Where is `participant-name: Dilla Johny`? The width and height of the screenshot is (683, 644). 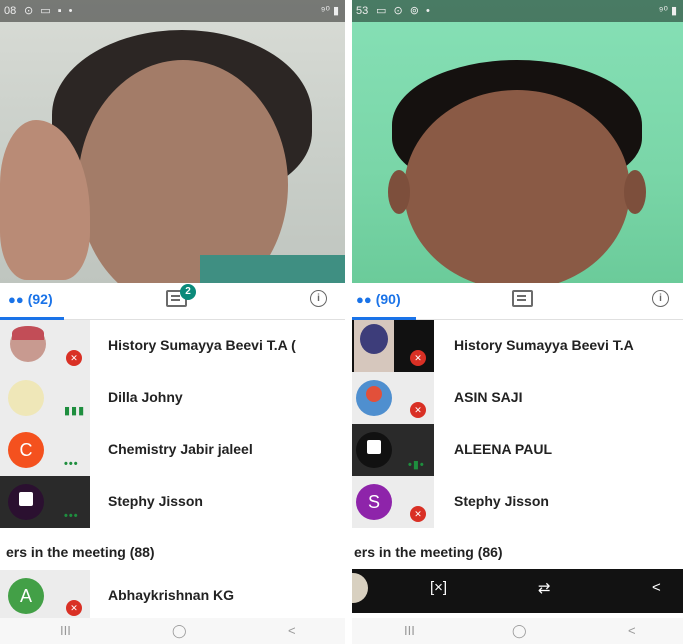
participant-name: Dilla Johny is located at coordinates (145, 397).